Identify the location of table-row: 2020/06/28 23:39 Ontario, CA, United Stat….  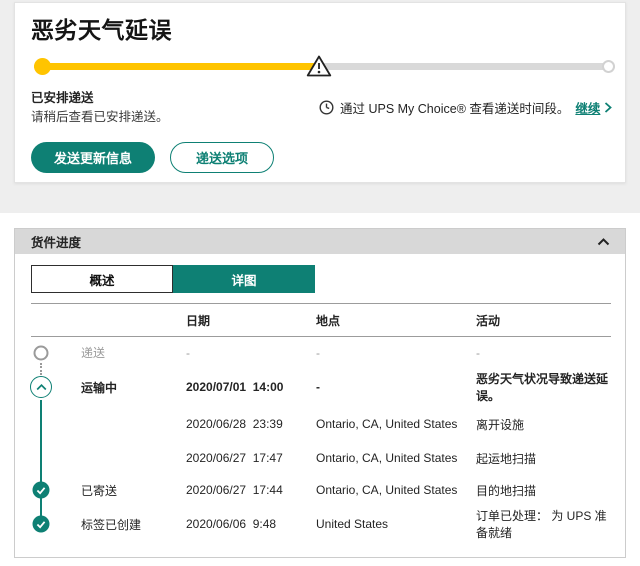
(321, 424).